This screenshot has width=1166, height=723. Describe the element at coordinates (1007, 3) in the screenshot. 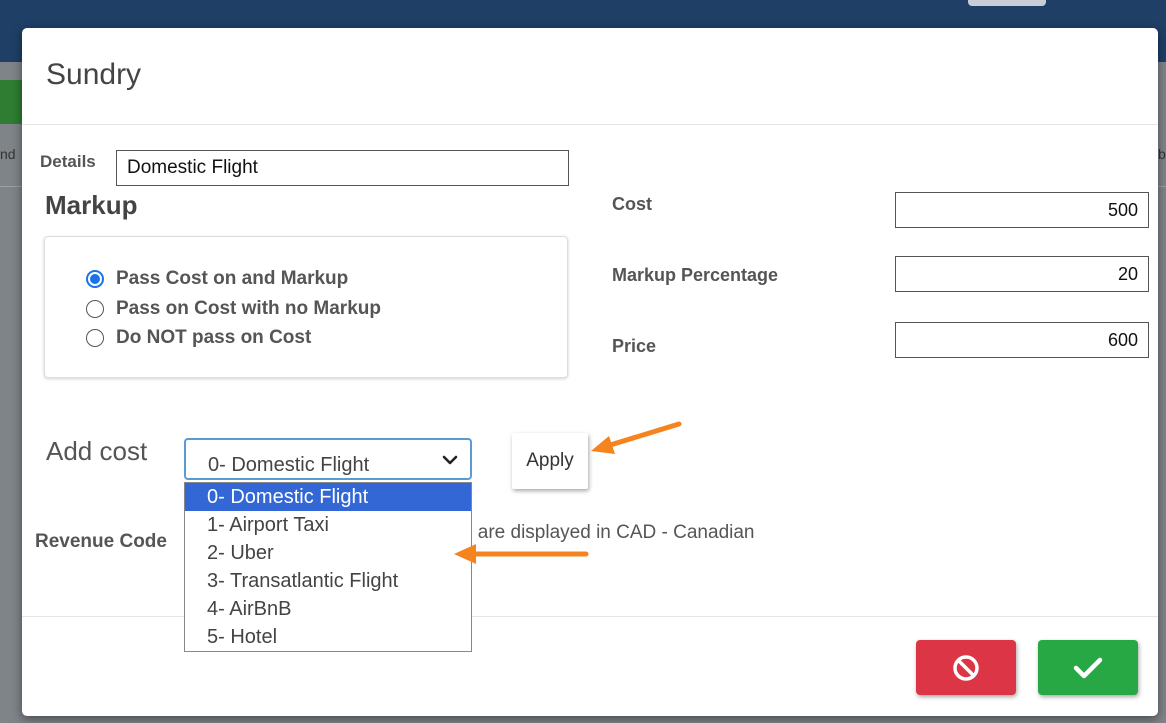

I see `header-button` at that location.